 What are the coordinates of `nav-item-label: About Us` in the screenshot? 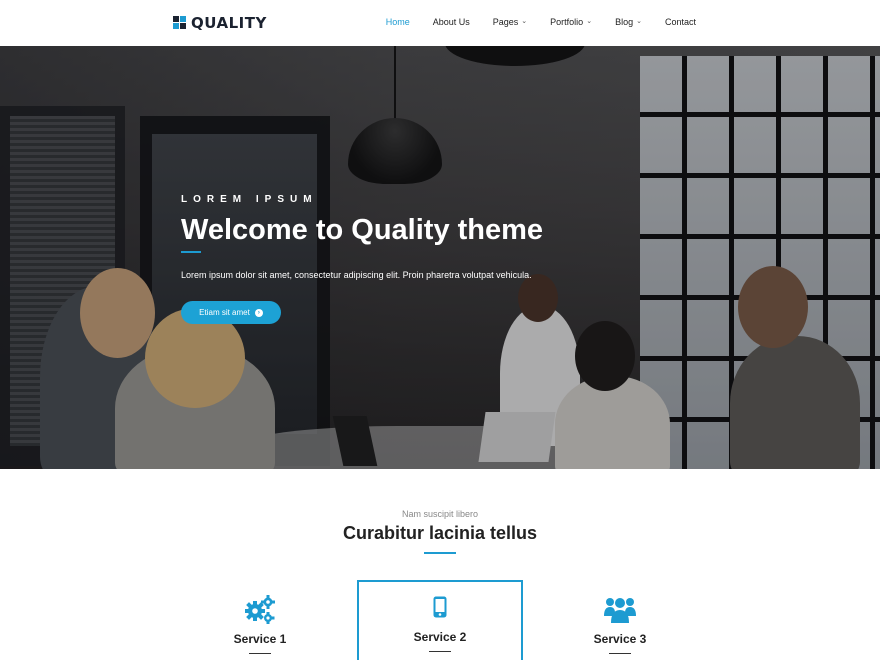 It's located at (451, 22).